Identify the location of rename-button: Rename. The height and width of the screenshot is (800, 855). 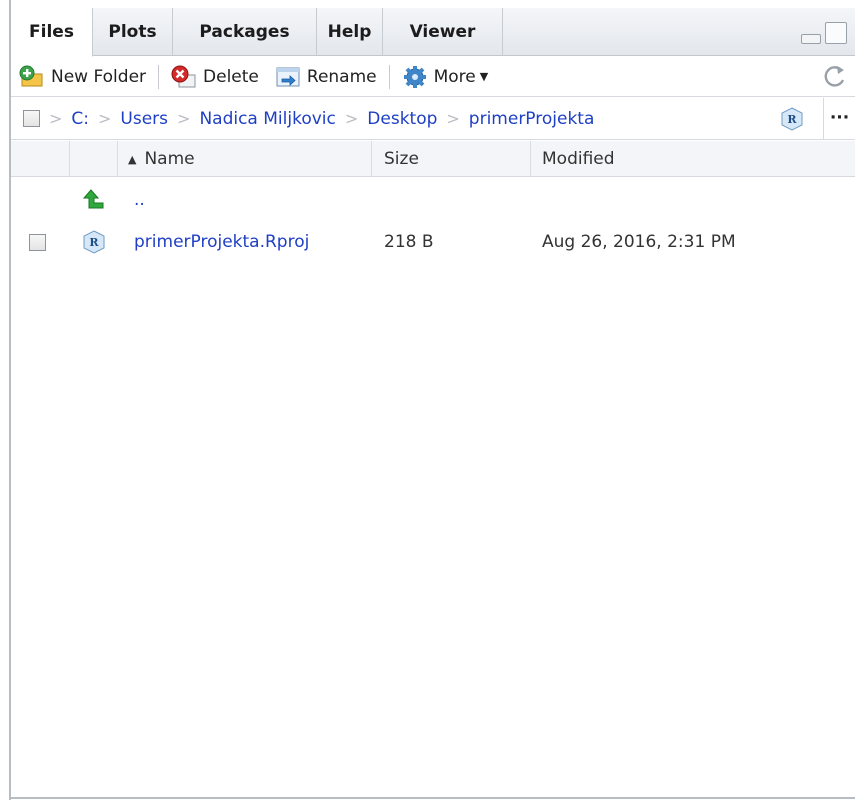
(326, 77).